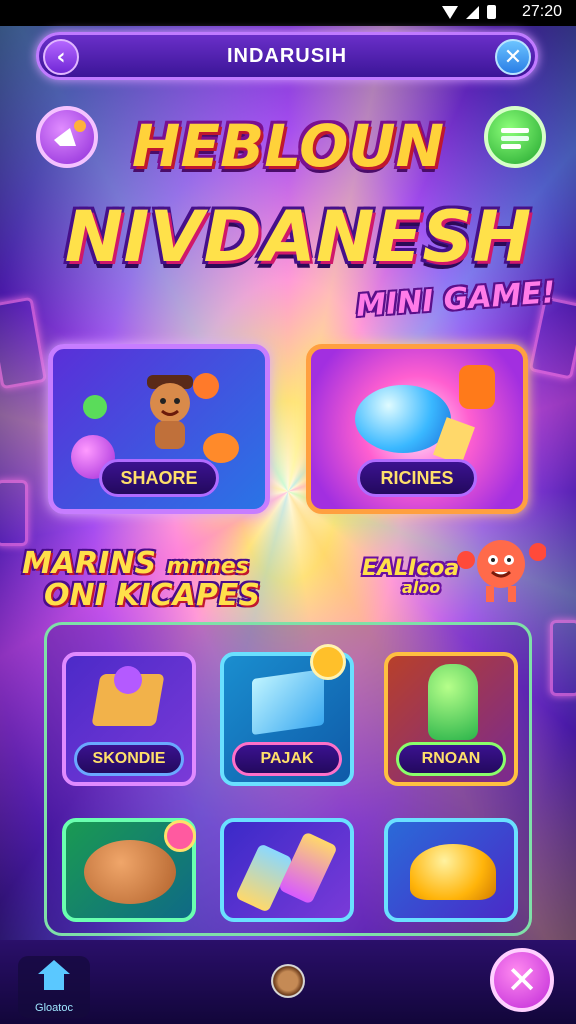  What do you see at coordinates (308, 868) in the screenshot?
I see `candy-stick-2-icon` at bounding box center [308, 868].